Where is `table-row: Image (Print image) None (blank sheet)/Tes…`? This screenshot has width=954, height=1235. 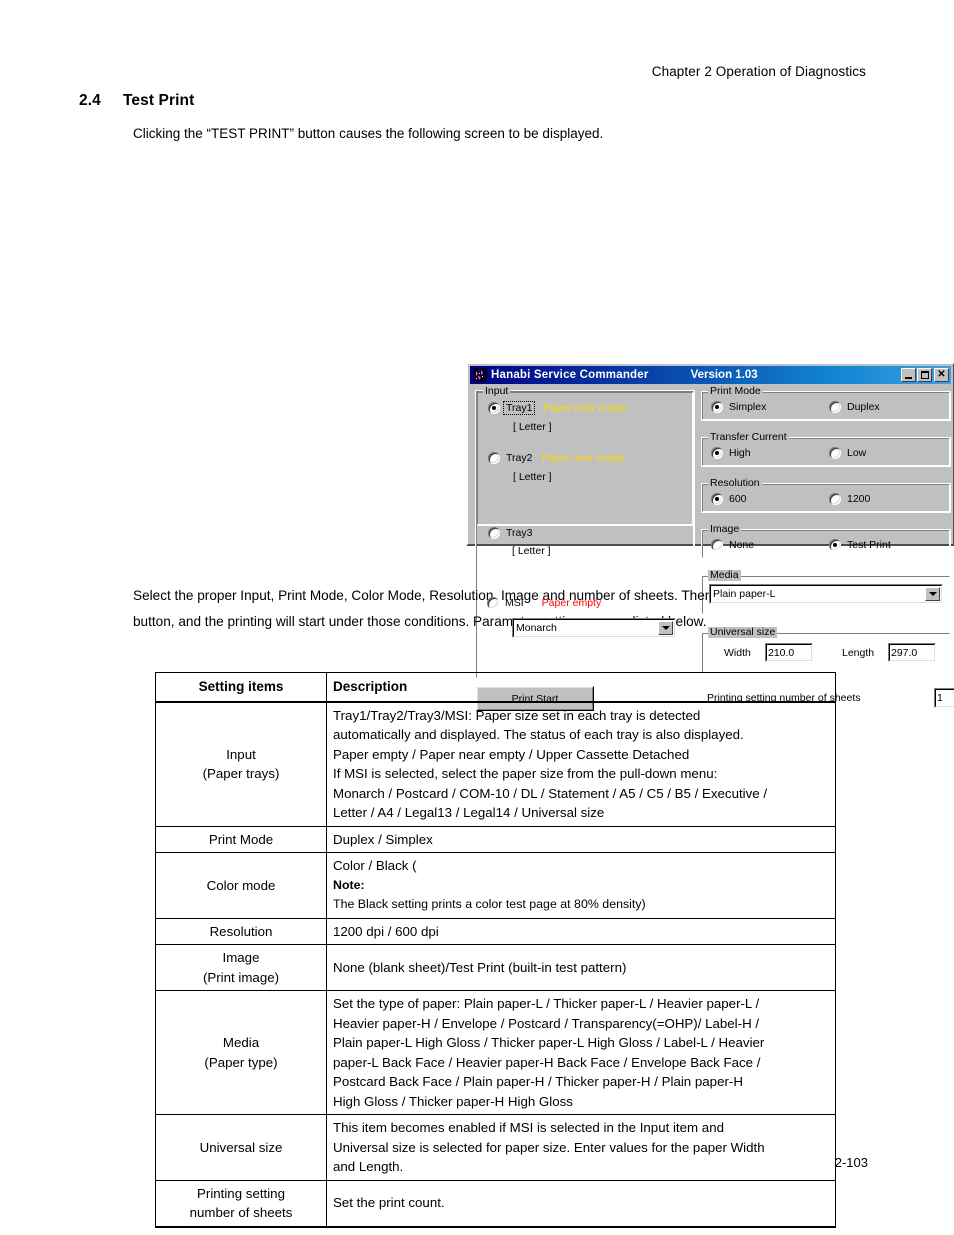 table-row: Image (Print image) None (blank sheet)/Tes… is located at coordinates (495, 967).